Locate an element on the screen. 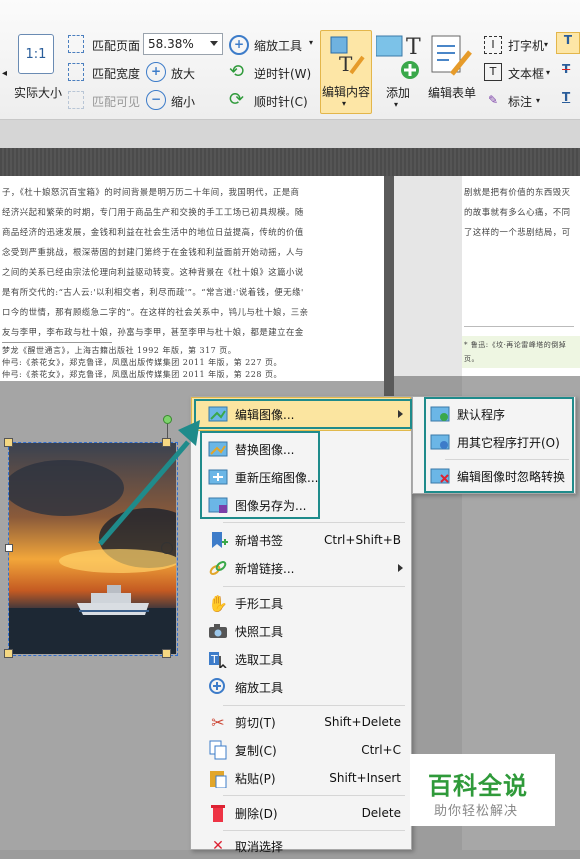 The height and width of the screenshot is (859, 580). resize-handle-left is located at coordinates (9, 548).